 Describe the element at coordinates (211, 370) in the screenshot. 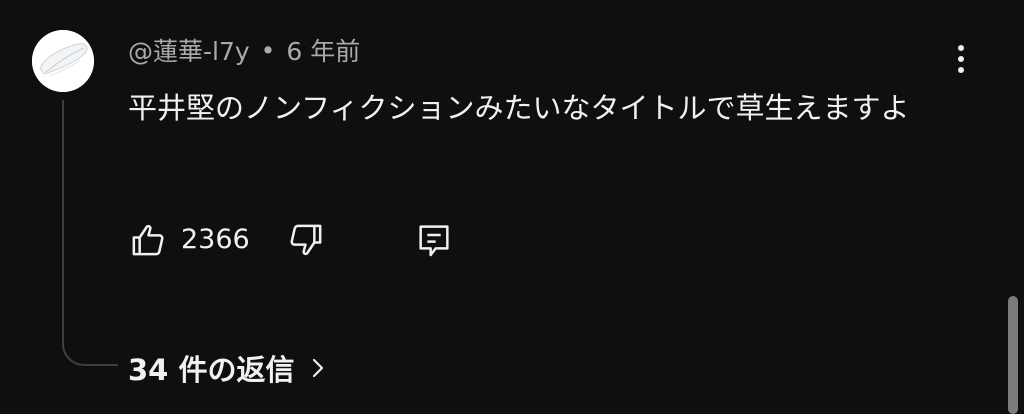

I see `replies-label: 34 件の返信` at that location.